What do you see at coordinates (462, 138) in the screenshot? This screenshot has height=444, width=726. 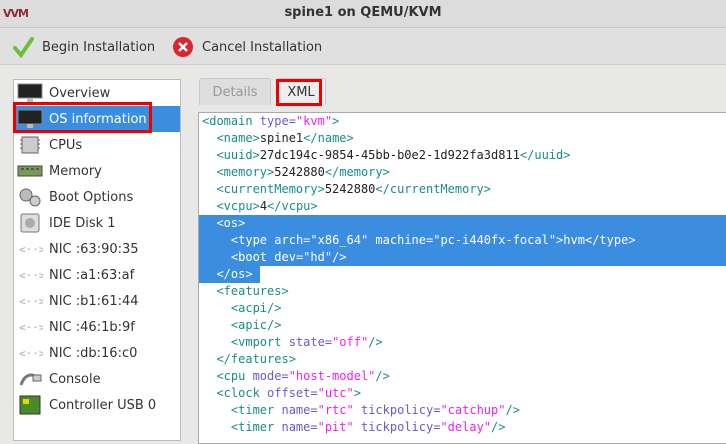 I see `xml-line: <name>spine1</name>` at bounding box center [462, 138].